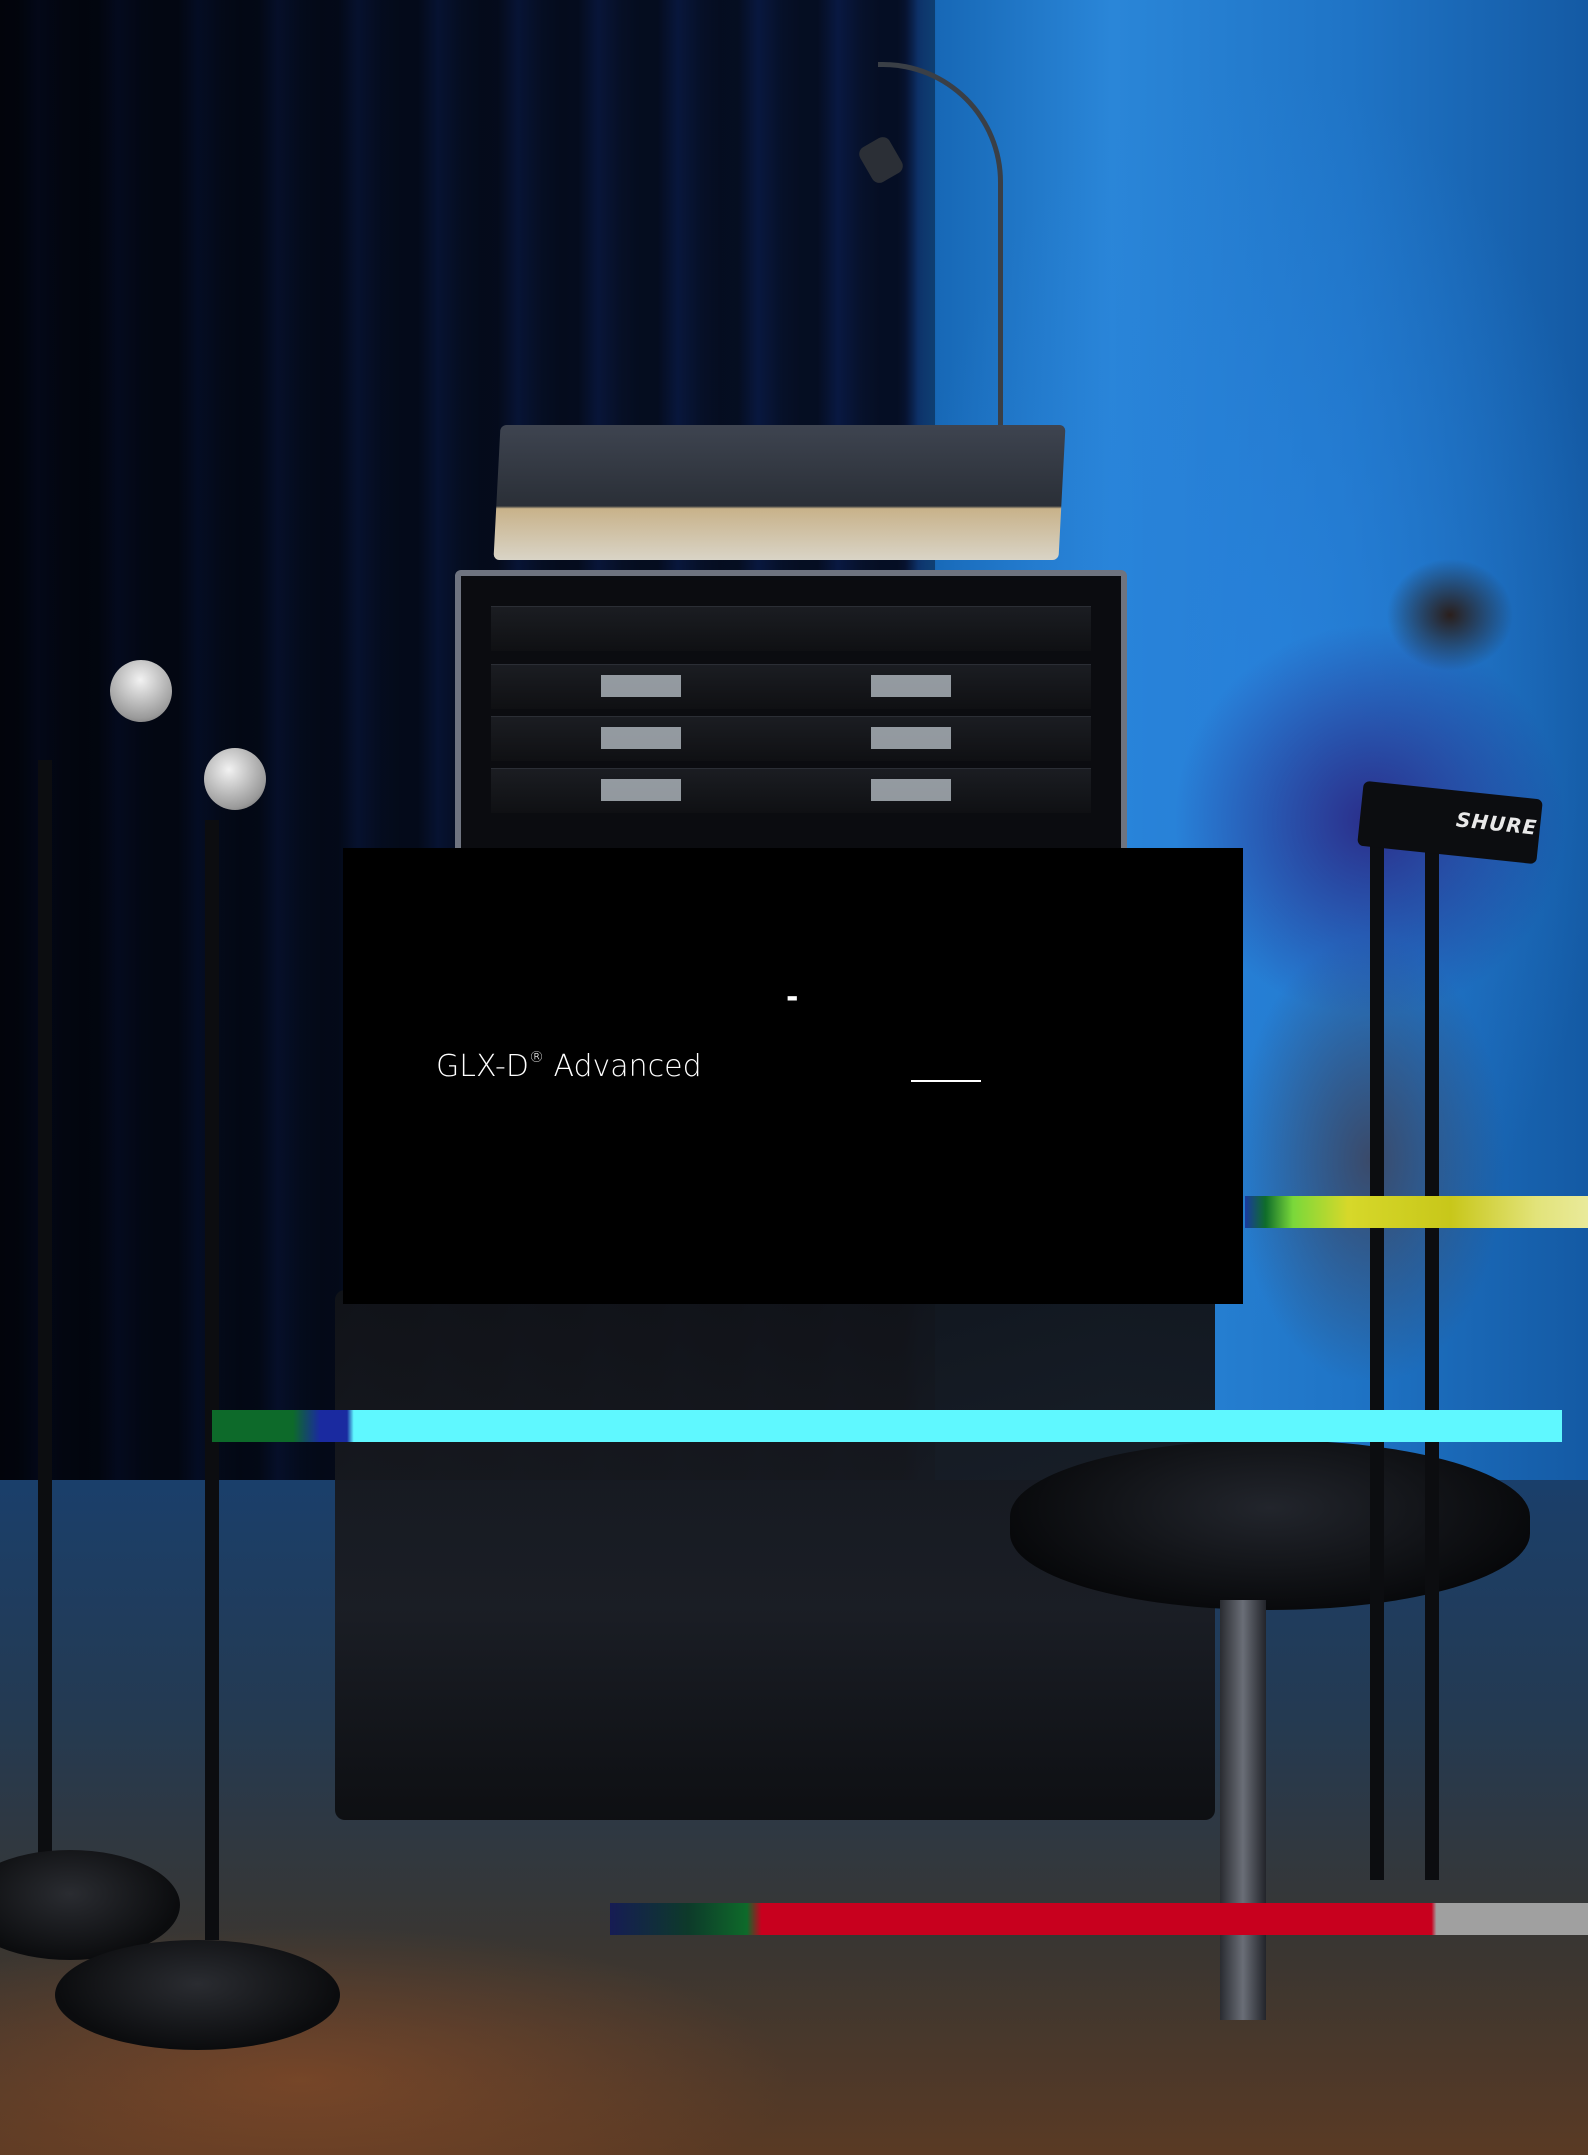  I want to click on glitch-bar-yellow, so click(1416, 1212).